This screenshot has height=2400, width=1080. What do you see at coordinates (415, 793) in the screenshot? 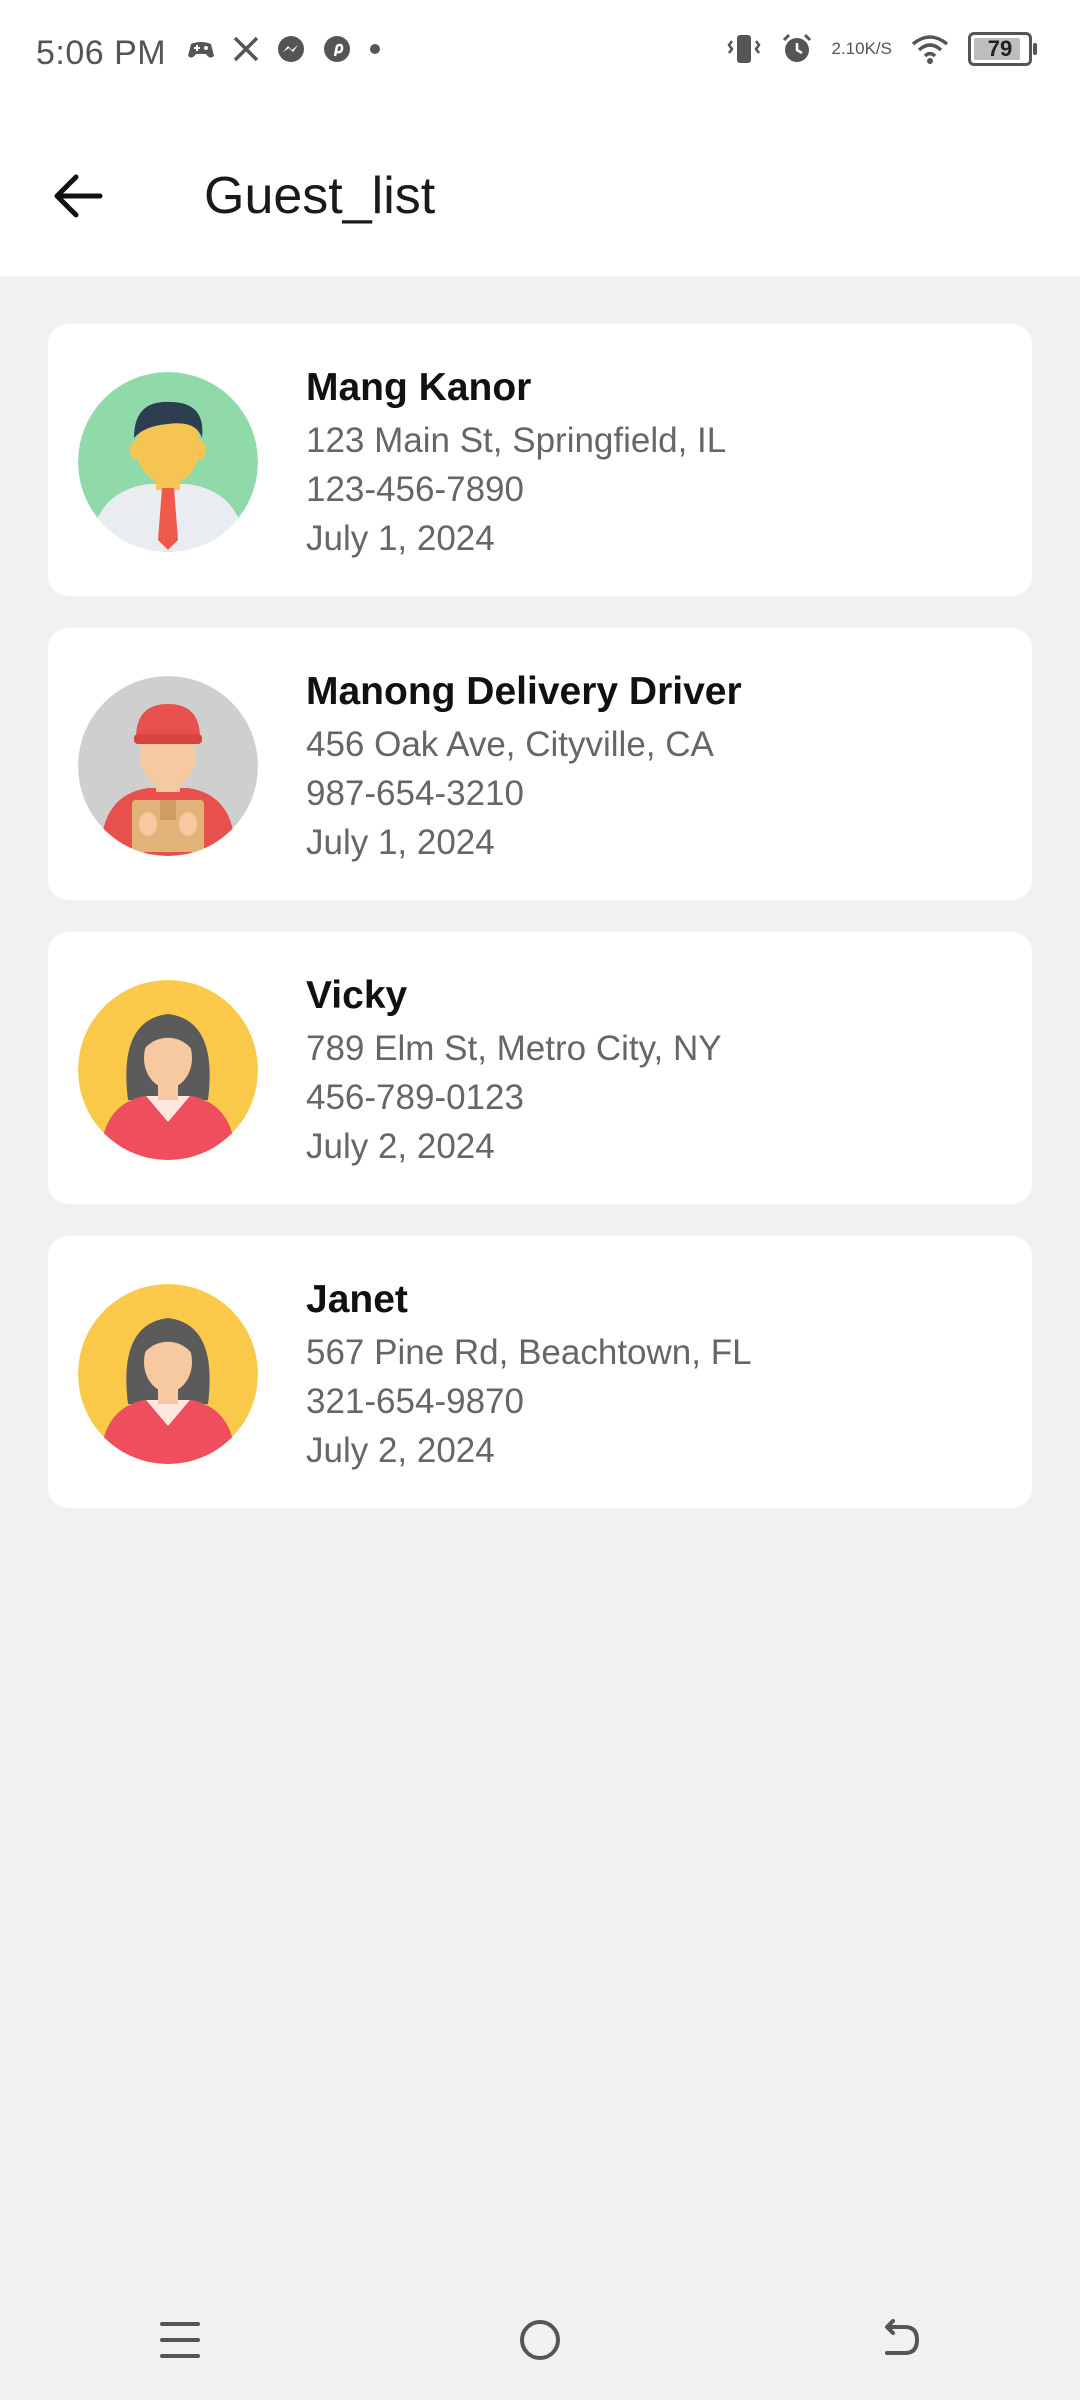
I see `guest-phone: 987-654-3210` at bounding box center [415, 793].